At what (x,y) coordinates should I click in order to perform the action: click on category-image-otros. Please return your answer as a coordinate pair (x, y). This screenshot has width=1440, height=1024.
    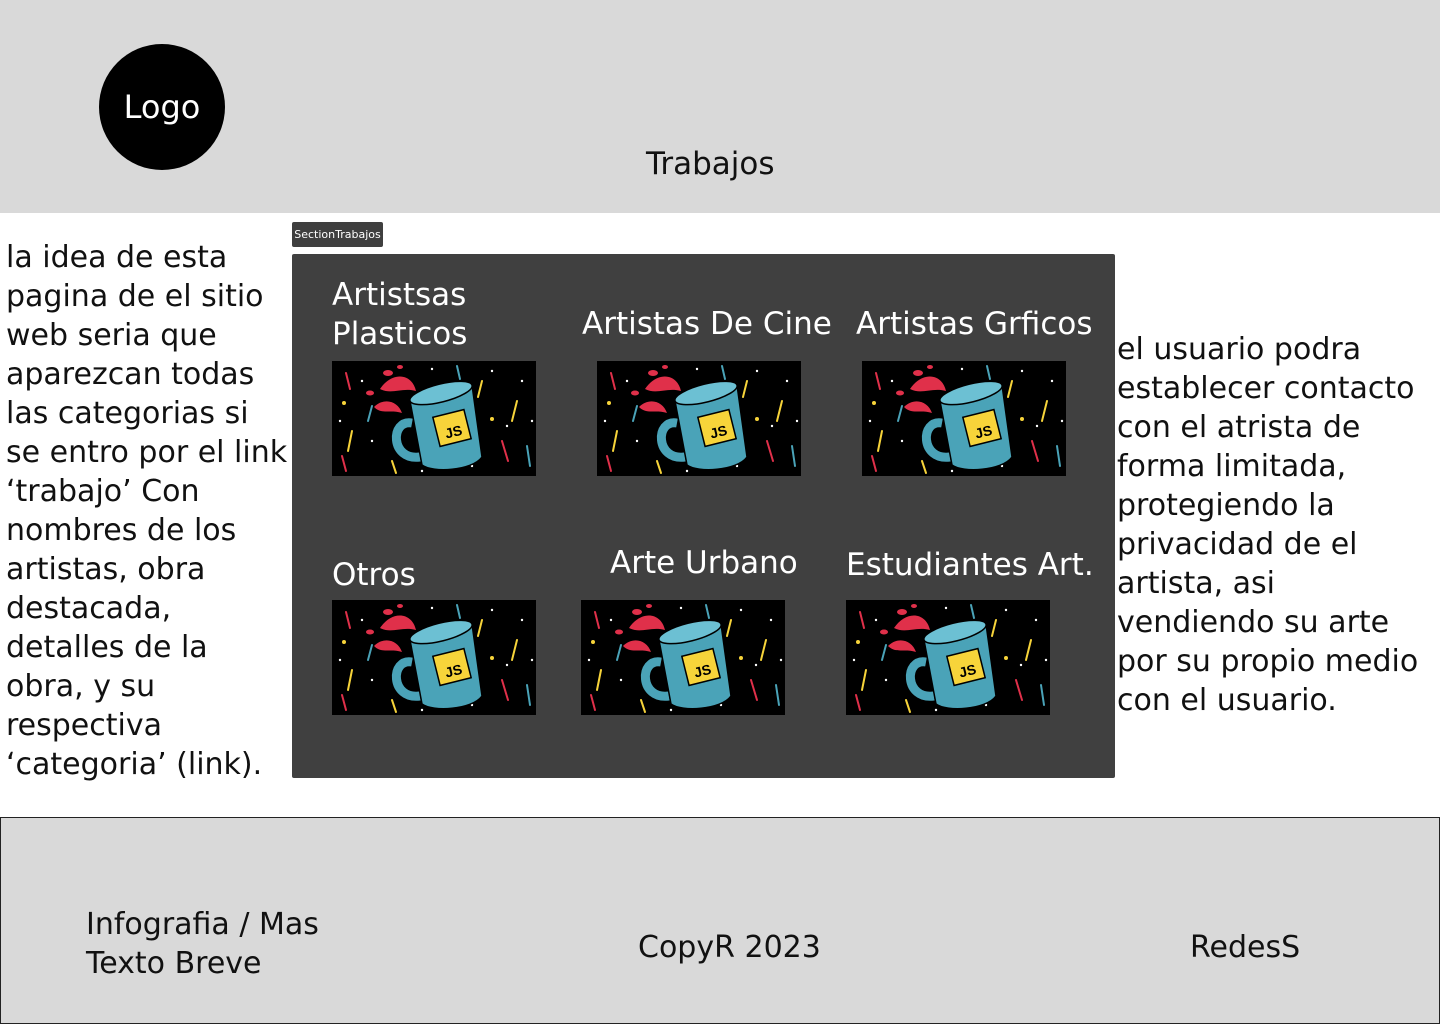
    Looking at the image, I should click on (434, 657).